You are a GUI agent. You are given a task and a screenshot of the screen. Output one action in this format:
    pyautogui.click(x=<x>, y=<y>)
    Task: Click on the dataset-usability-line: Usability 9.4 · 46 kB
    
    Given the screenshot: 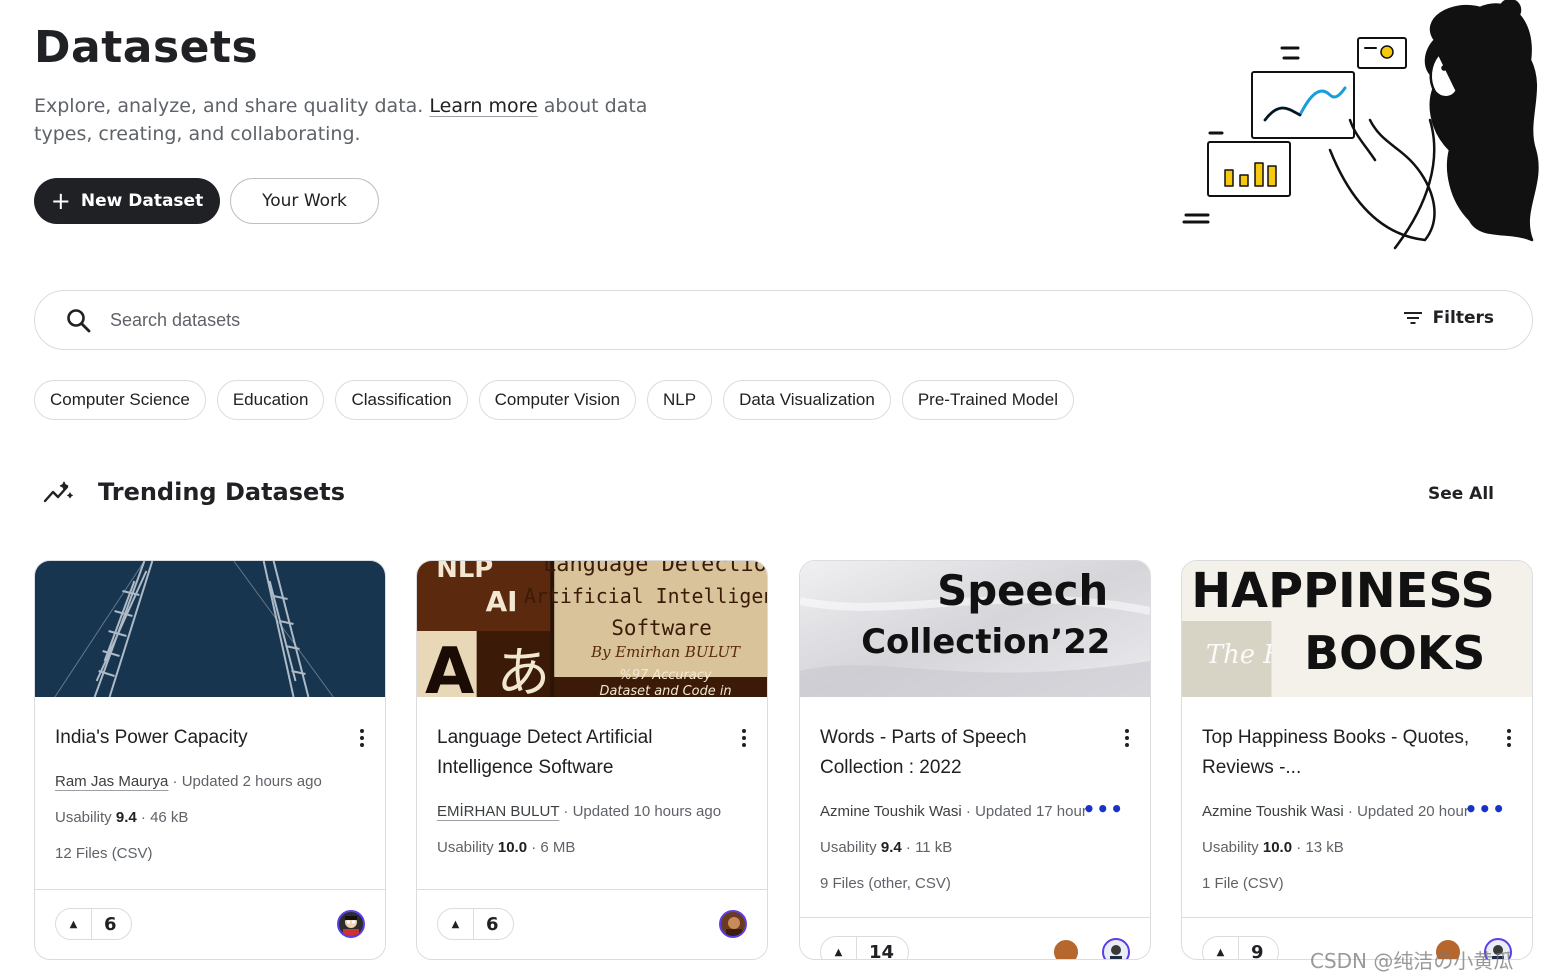 What is the action you would take?
    pyautogui.click(x=122, y=817)
    